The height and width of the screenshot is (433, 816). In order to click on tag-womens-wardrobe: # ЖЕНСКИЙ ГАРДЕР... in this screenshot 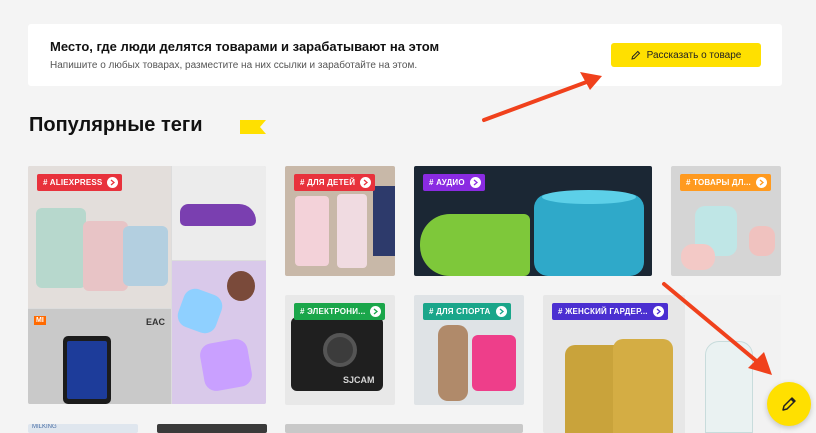, I will do `click(610, 311)`.